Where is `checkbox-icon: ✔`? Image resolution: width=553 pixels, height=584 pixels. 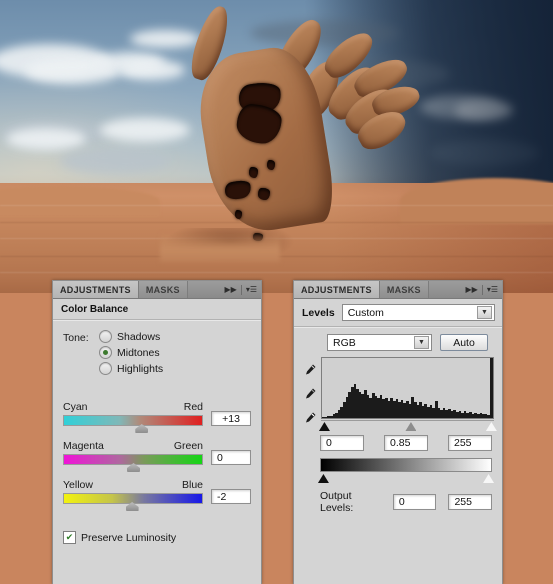 checkbox-icon: ✔ is located at coordinates (69, 537).